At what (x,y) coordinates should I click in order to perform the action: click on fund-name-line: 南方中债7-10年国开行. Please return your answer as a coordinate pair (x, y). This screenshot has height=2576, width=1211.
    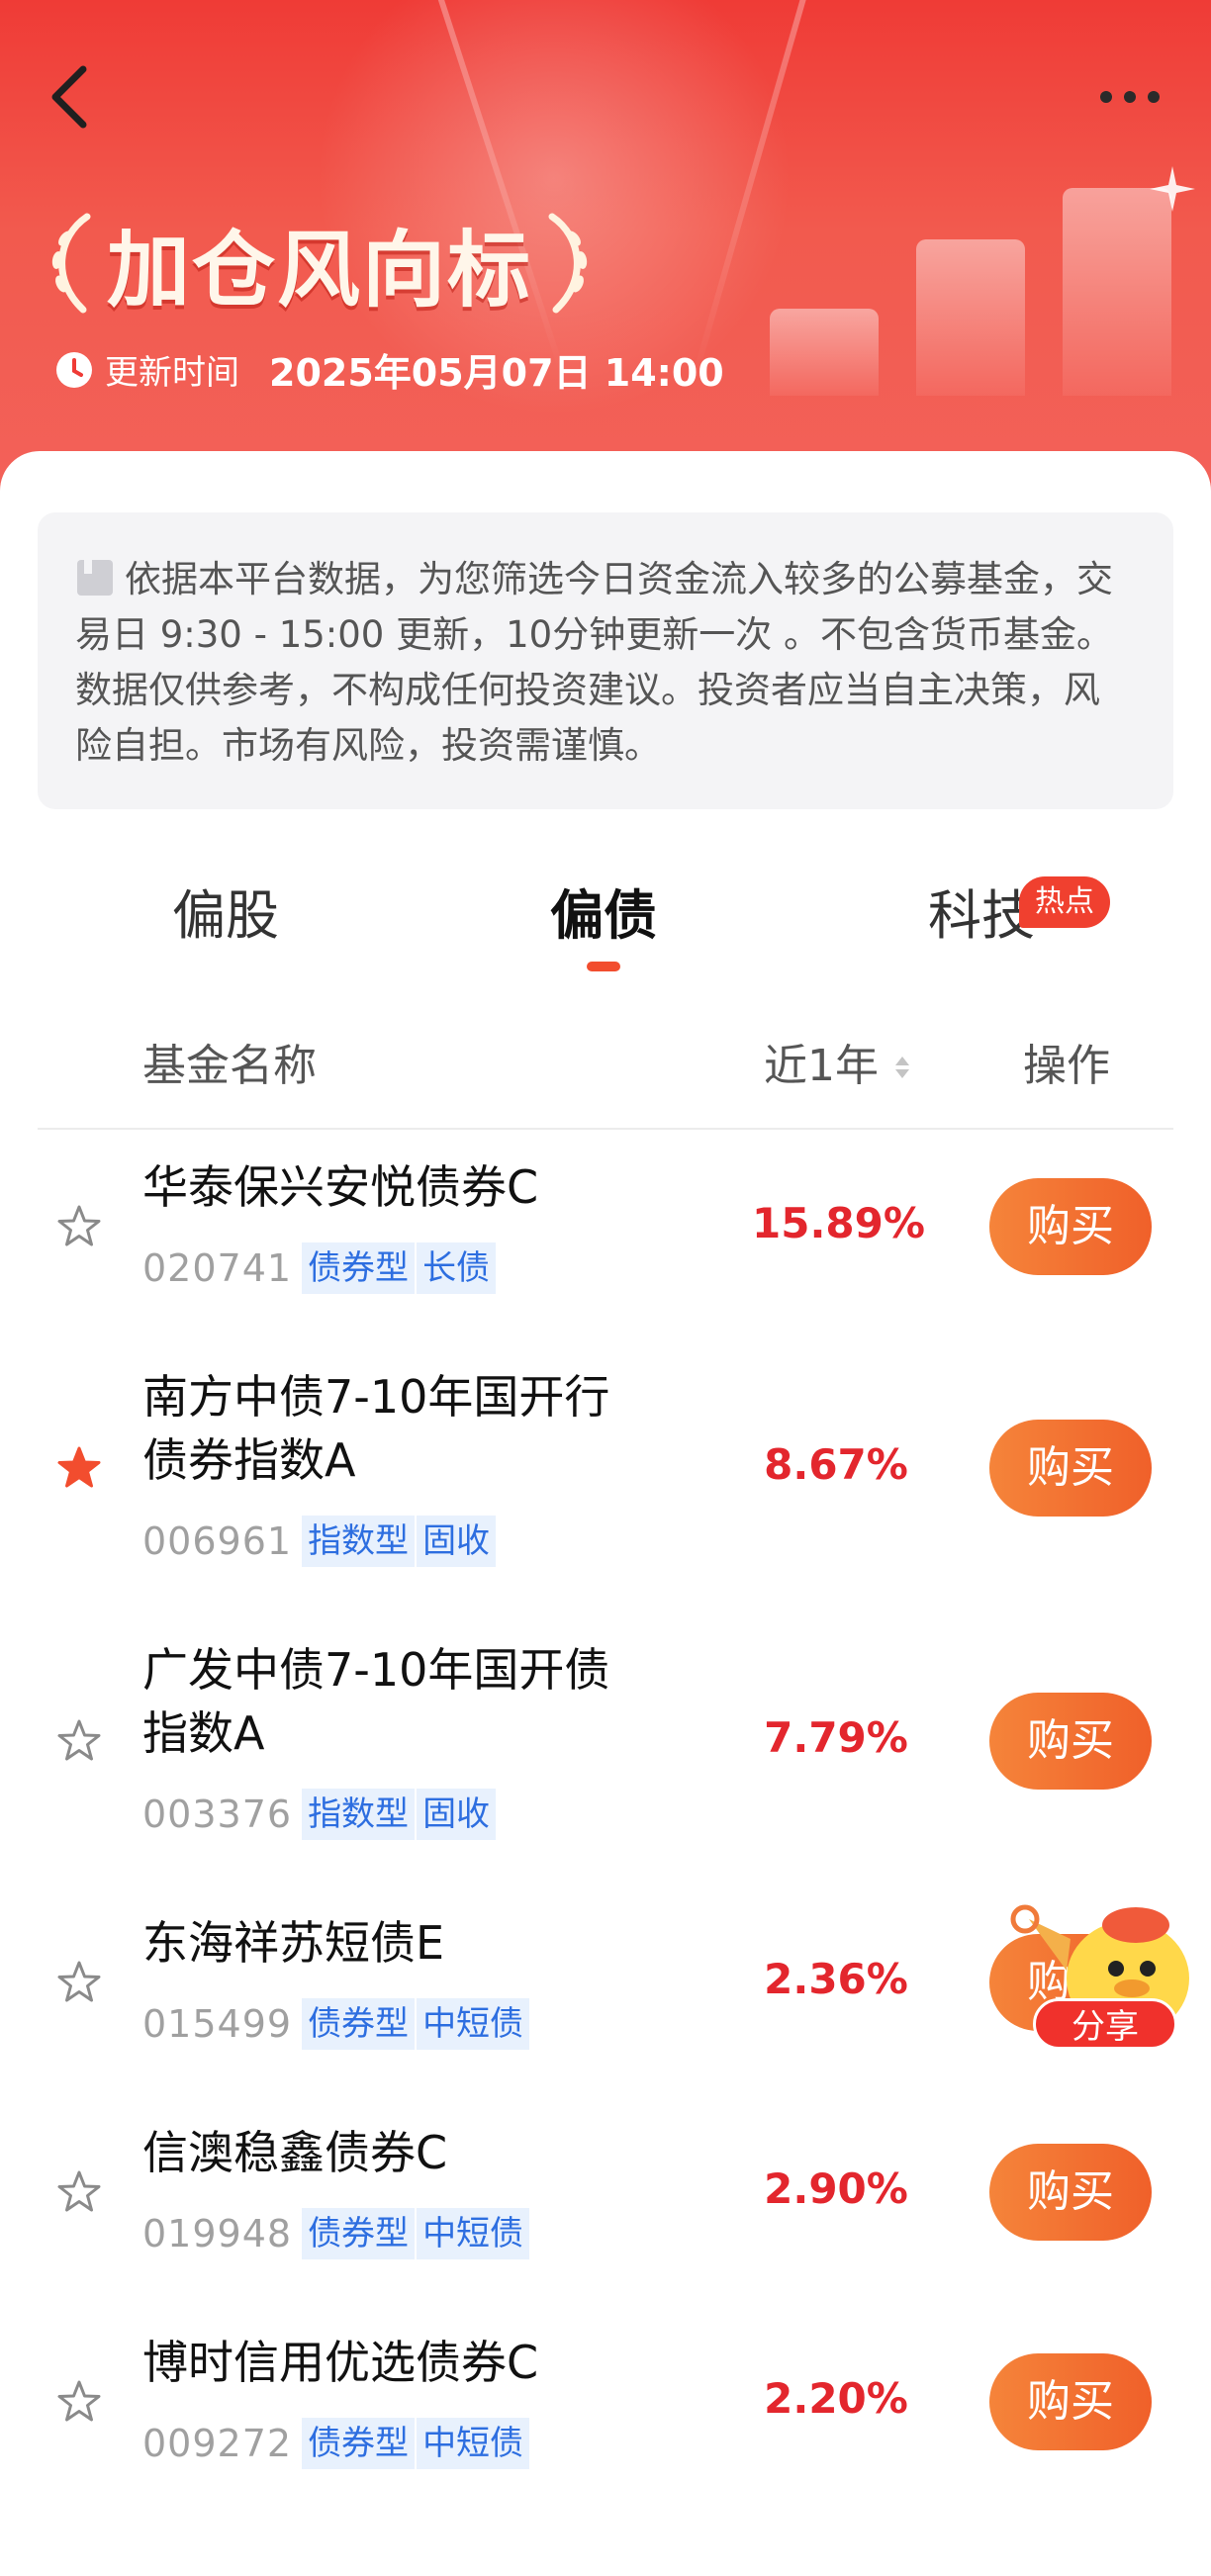
    Looking at the image, I should click on (376, 1397).